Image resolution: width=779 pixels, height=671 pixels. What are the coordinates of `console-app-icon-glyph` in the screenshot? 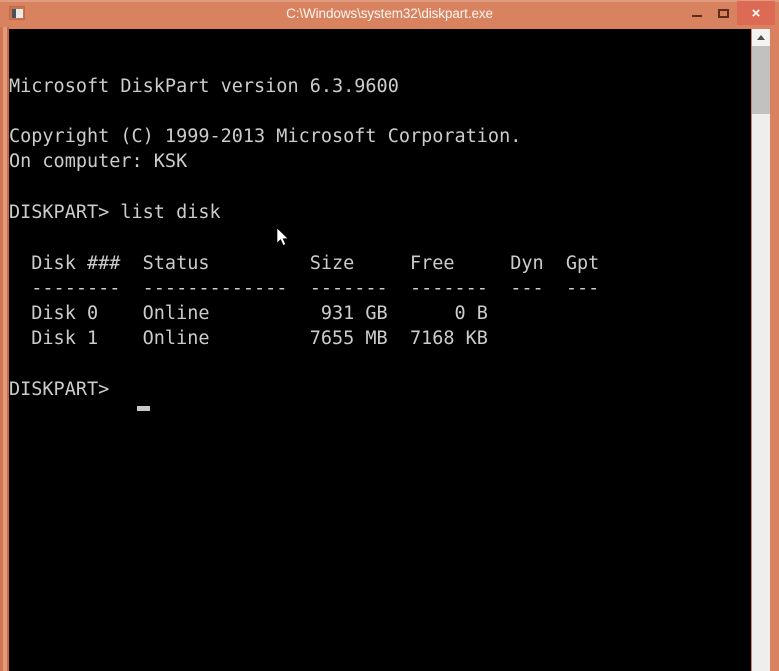 It's located at (17, 13).